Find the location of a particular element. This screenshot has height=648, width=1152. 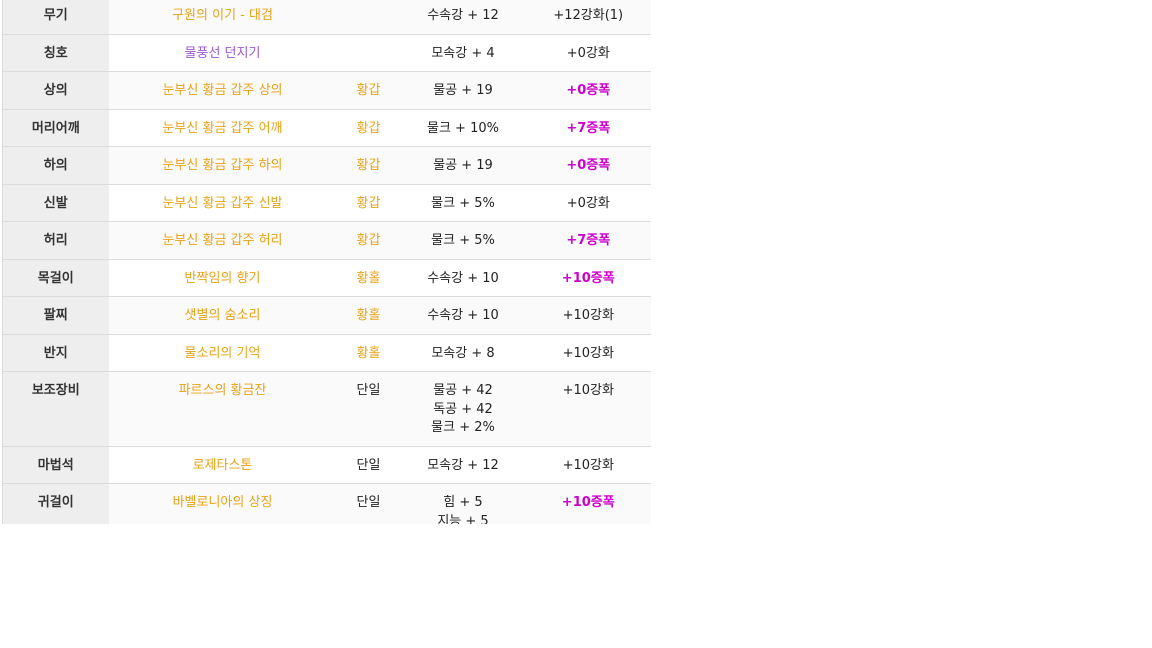

stats-cell: 모속강 + 12 is located at coordinates (463, 465).